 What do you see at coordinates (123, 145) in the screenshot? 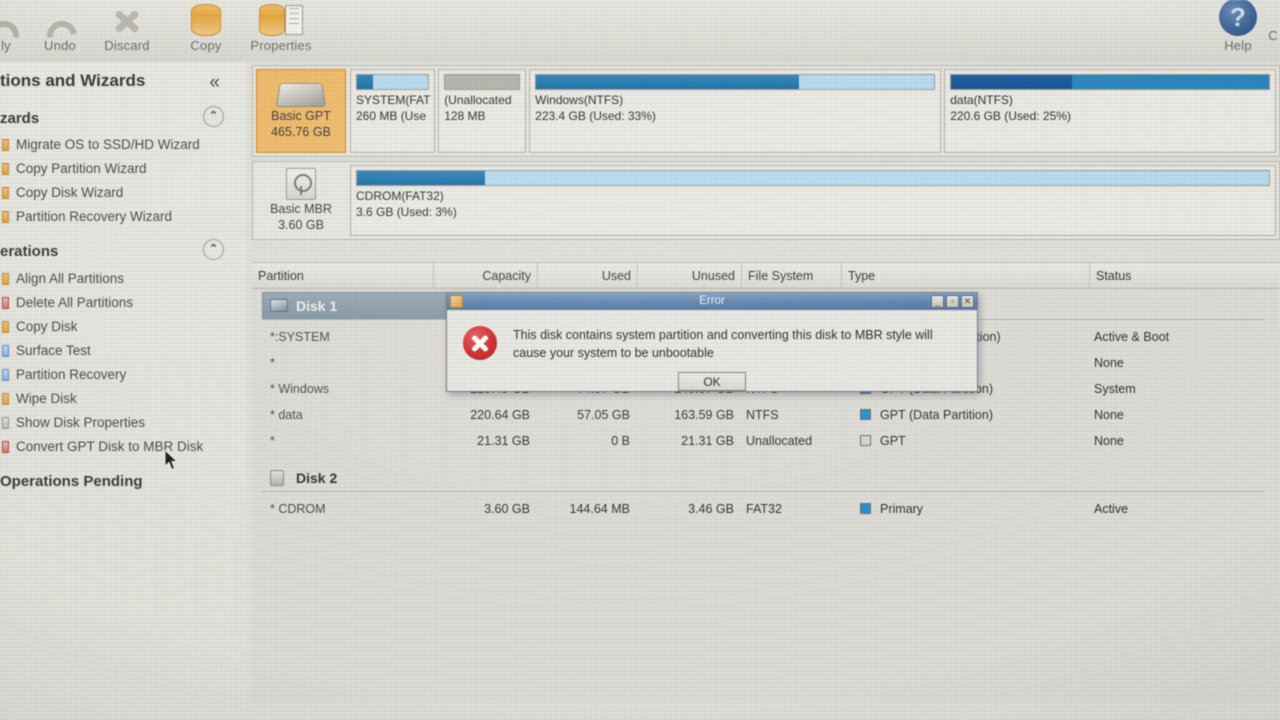
I see `sidebar-item-migrate-os: Migrate OS to SSD/HD Wizard` at bounding box center [123, 145].